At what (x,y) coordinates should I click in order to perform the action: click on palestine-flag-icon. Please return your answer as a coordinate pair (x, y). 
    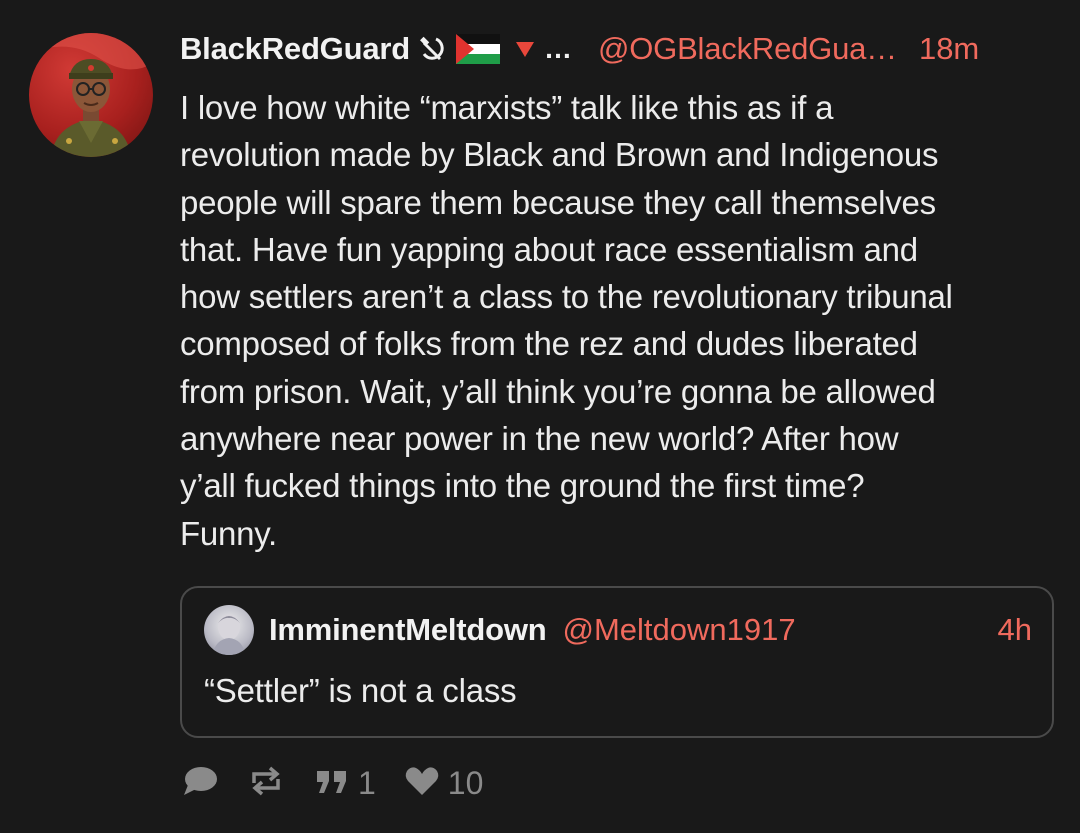
    Looking at the image, I should click on (477, 49).